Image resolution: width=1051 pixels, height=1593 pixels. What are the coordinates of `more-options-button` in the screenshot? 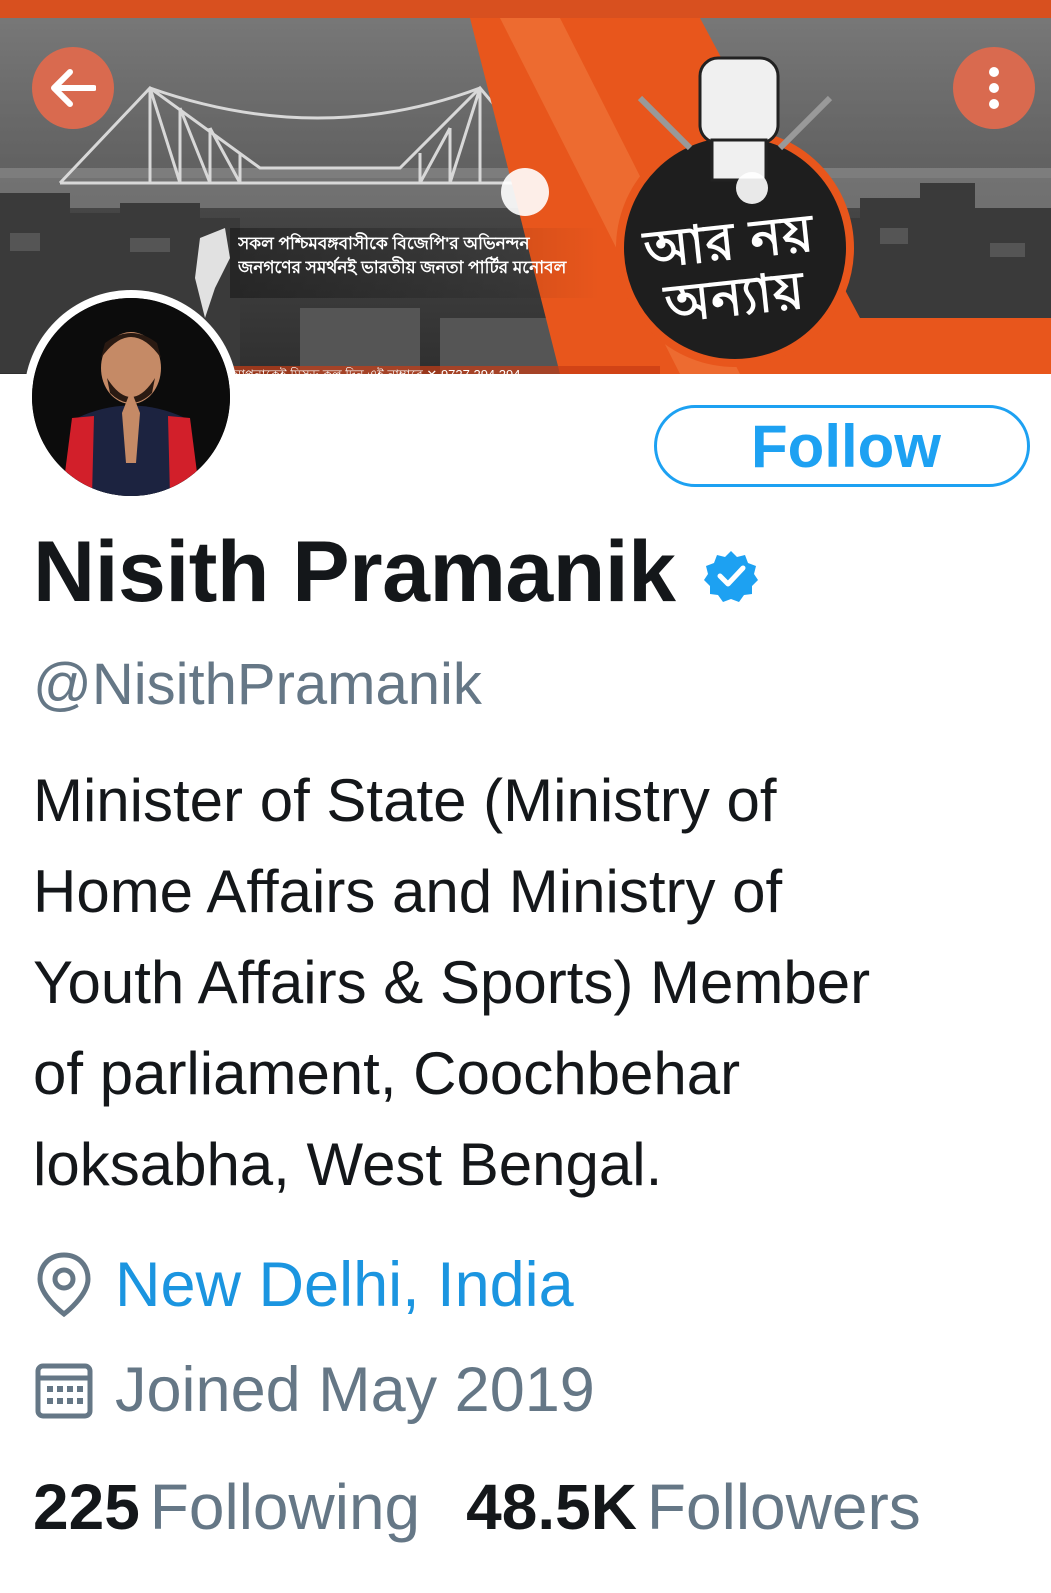 It's located at (994, 88).